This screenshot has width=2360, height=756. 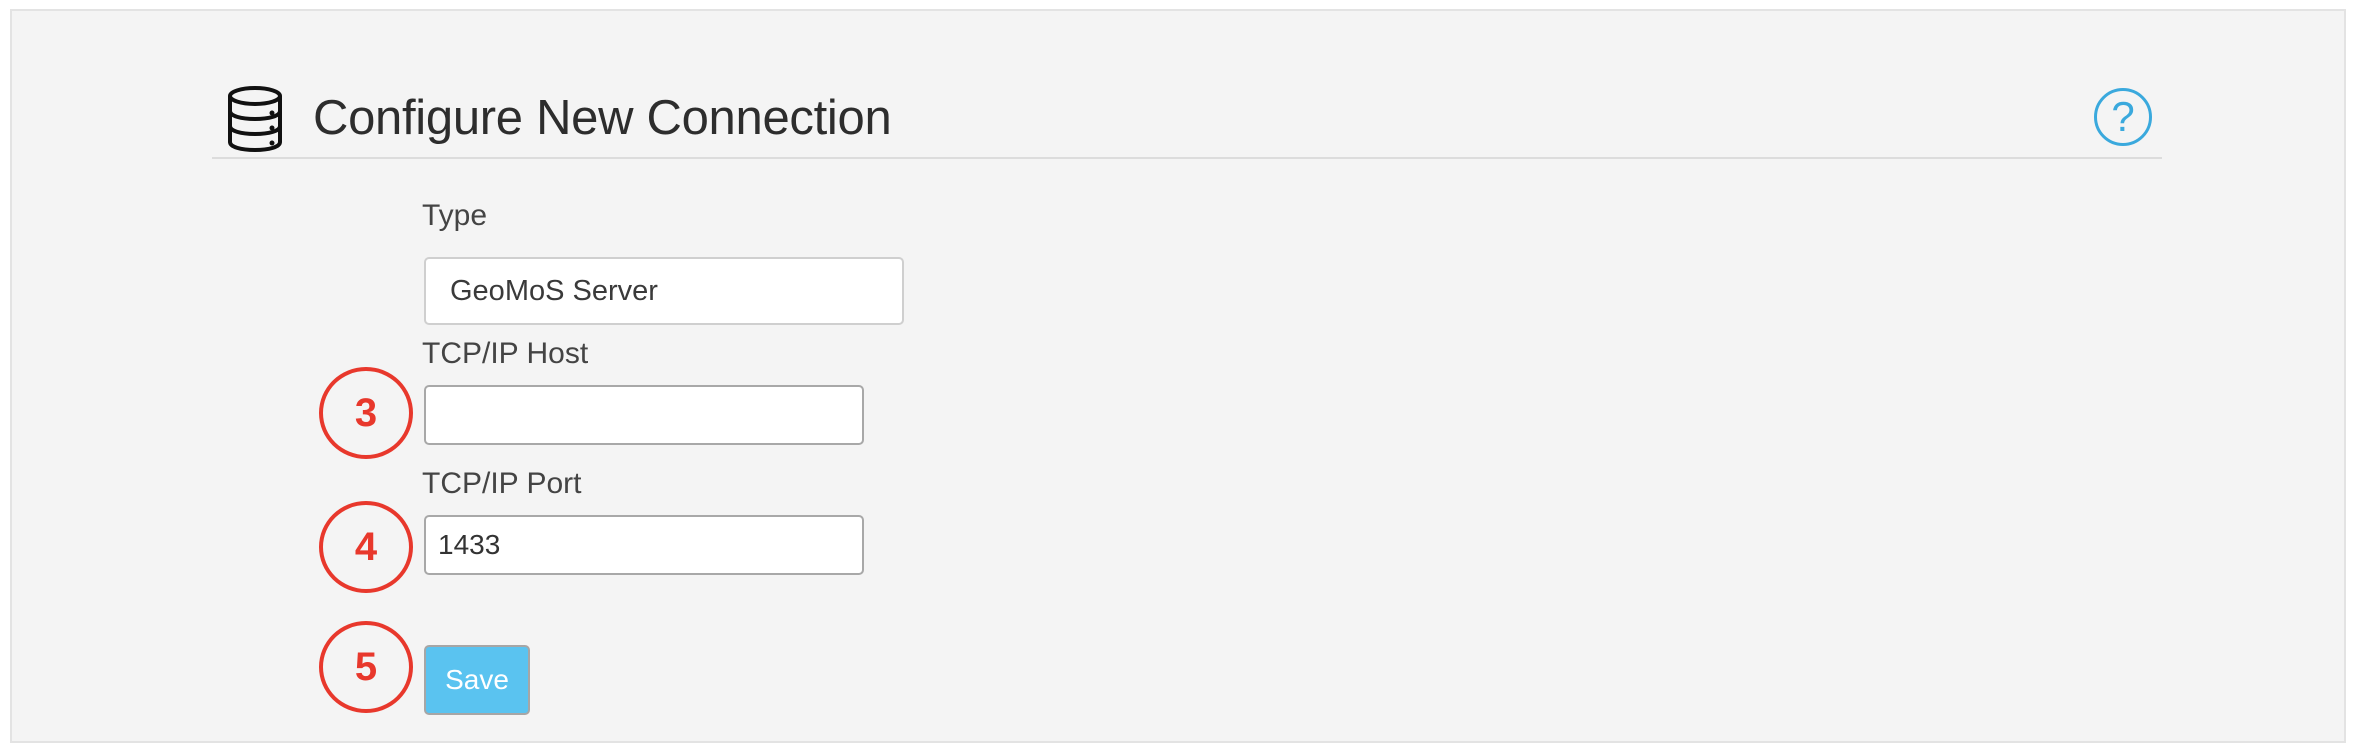 I want to click on database-icon, so click(x=255, y=119).